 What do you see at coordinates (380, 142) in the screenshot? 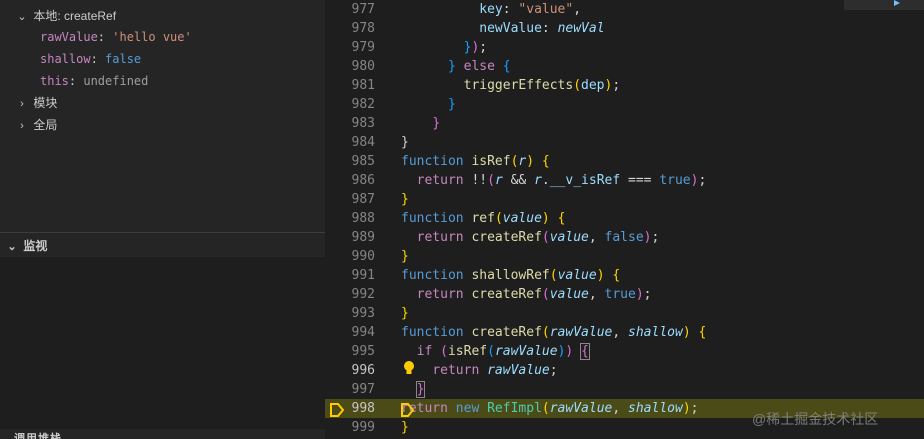
I see `code-line: 984}` at bounding box center [380, 142].